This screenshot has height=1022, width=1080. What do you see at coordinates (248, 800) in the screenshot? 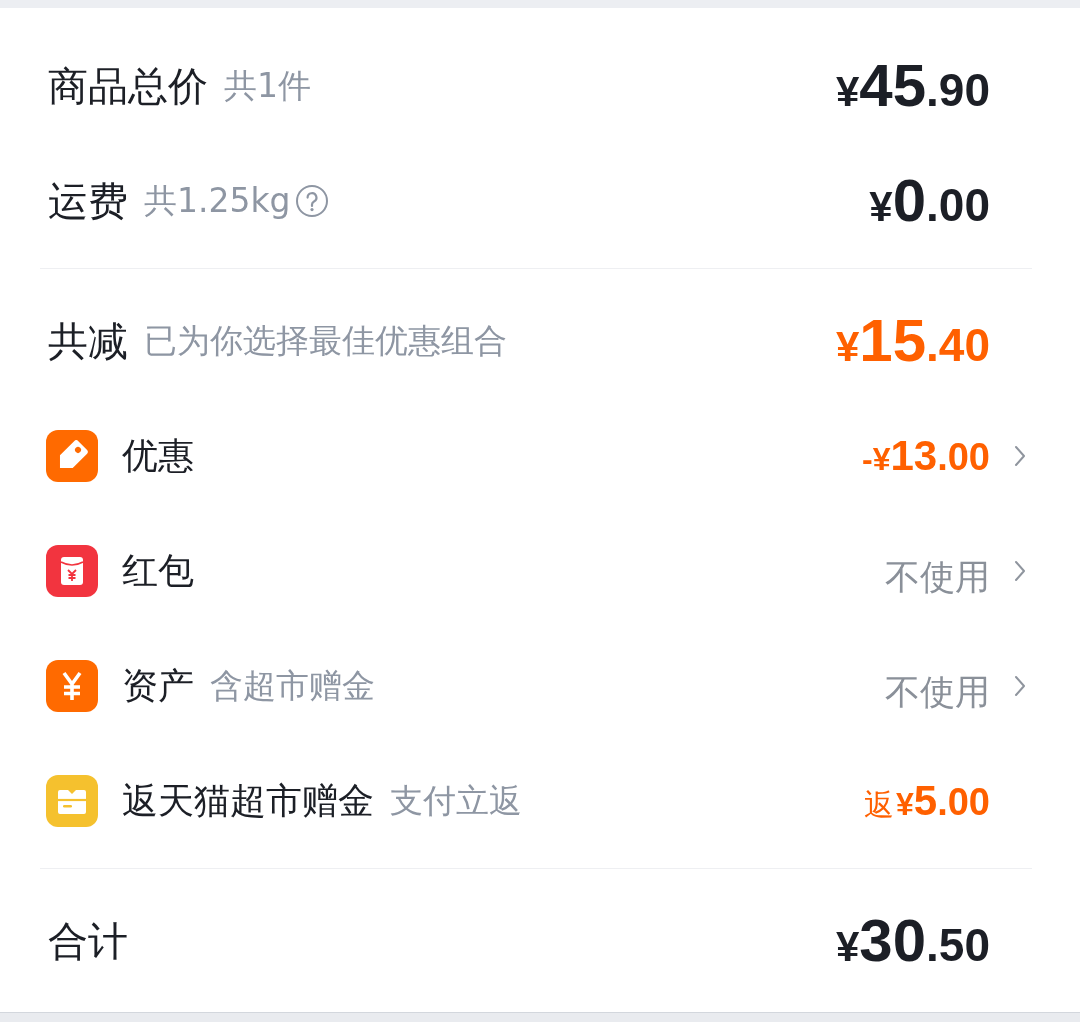
I see `option-label: 返天猫超市赠金` at bounding box center [248, 800].